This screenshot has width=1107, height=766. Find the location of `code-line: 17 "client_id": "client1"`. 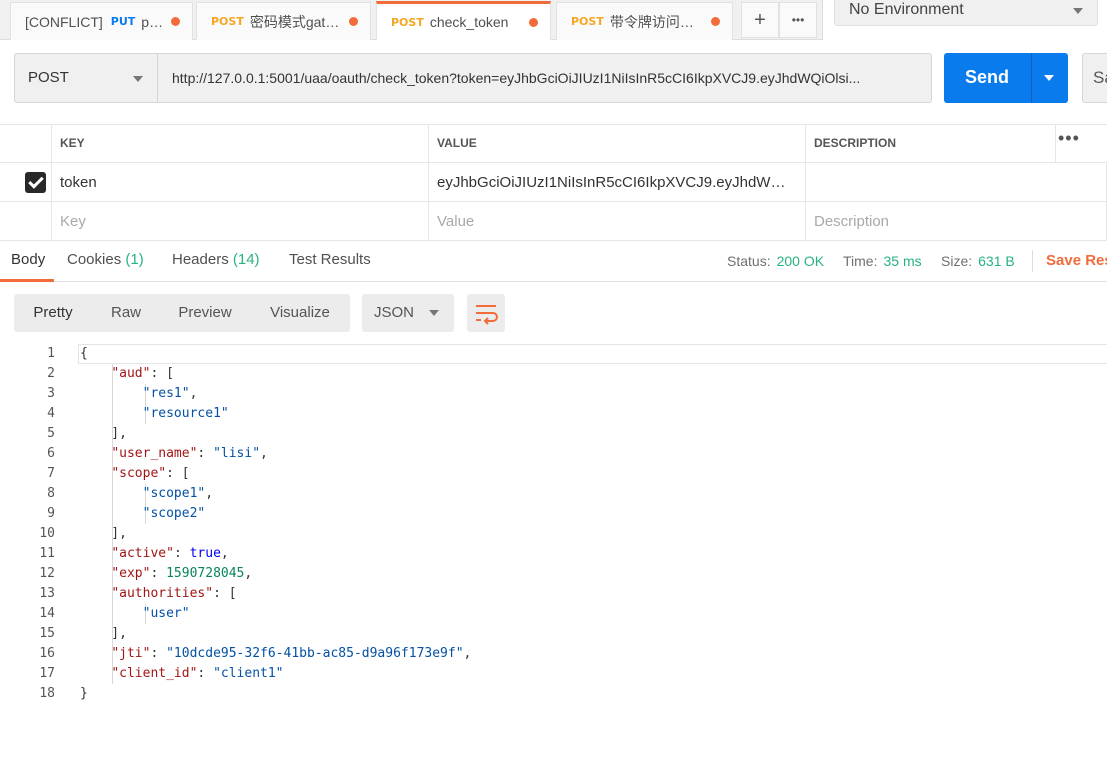

code-line: 17 "client_id": "client1" is located at coordinates (553, 674).